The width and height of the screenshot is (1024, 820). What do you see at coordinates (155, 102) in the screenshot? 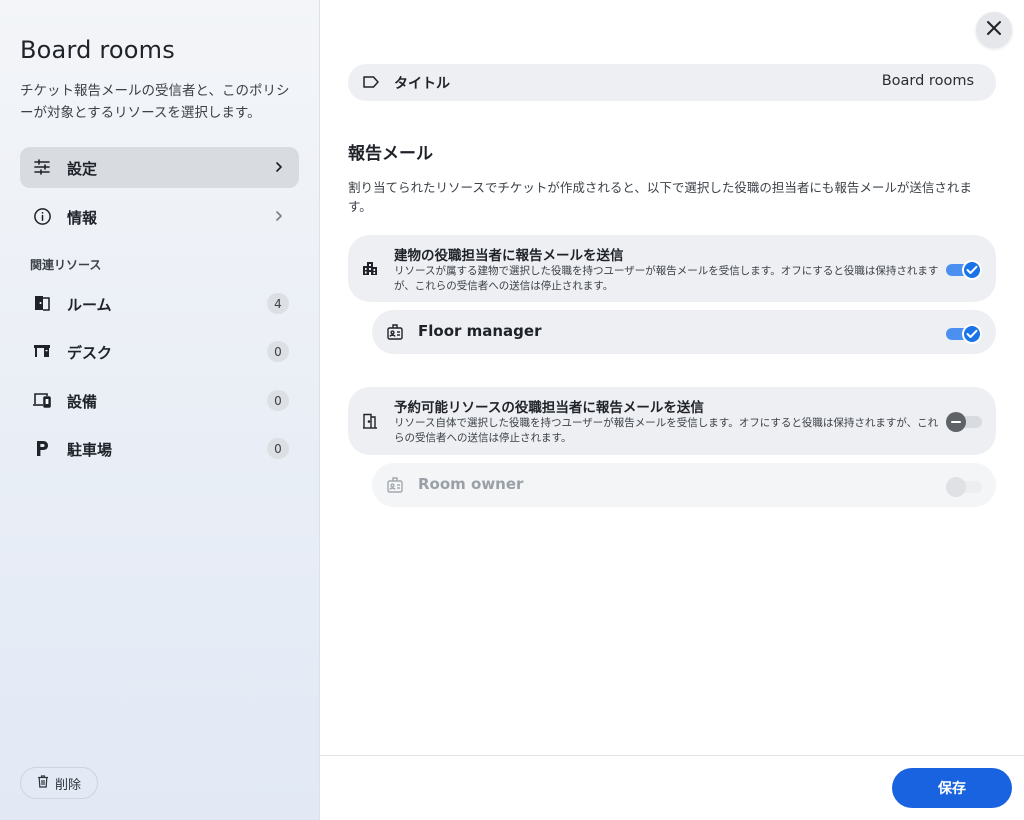
I see `sidebar-description: チケット報告メールの受信者と、このポリシーが対象とするリソースを選択します。` at bounding box center [155, 102].